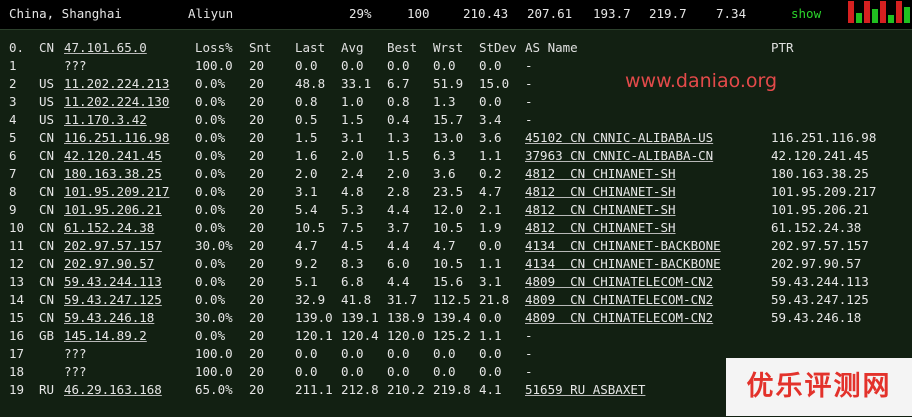 This screenshot has width=912, height=417. Describe the element at coordinates (820, 245) in the screenshot. I see `hop-ptr: 202.97.57.157` at that location.